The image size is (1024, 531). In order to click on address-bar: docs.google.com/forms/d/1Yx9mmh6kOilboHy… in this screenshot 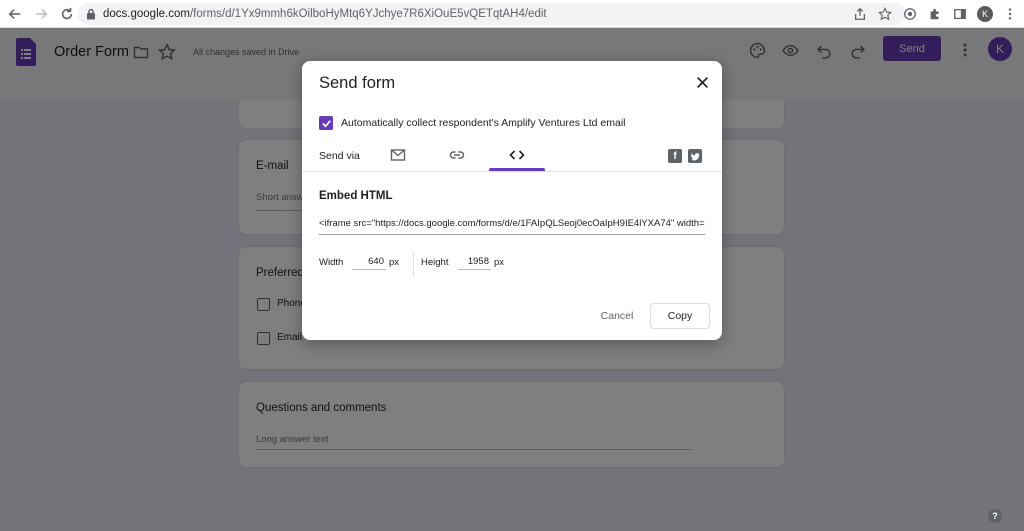, I will do `click(492, 14)`.